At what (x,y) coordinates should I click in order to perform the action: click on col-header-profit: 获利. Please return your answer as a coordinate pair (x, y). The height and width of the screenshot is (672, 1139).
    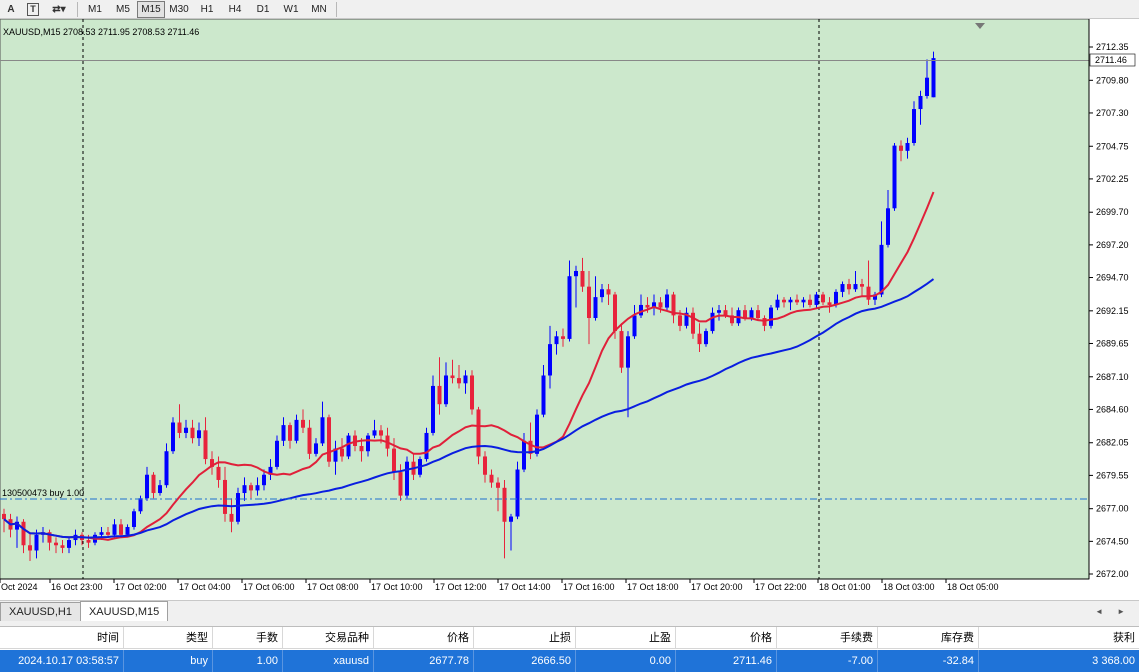
    Looking at the image, I should click on (1059, 638).